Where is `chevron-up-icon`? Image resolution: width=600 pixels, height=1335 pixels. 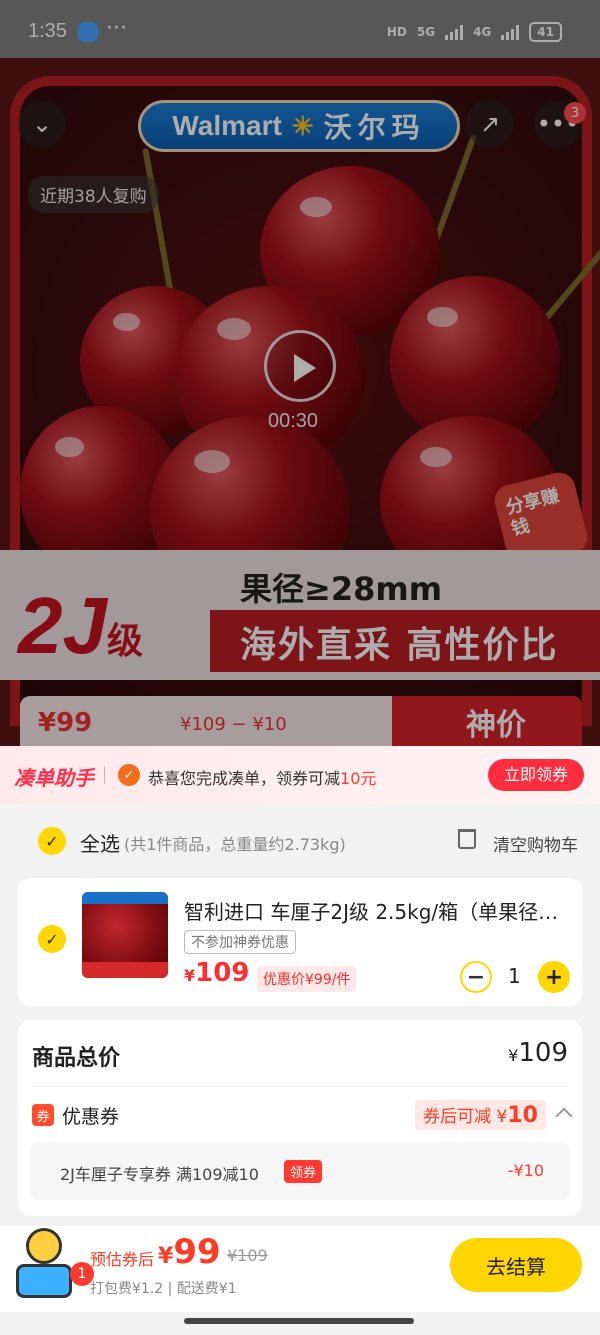
chevron-up-icon is located at coordinates (564, 1116).